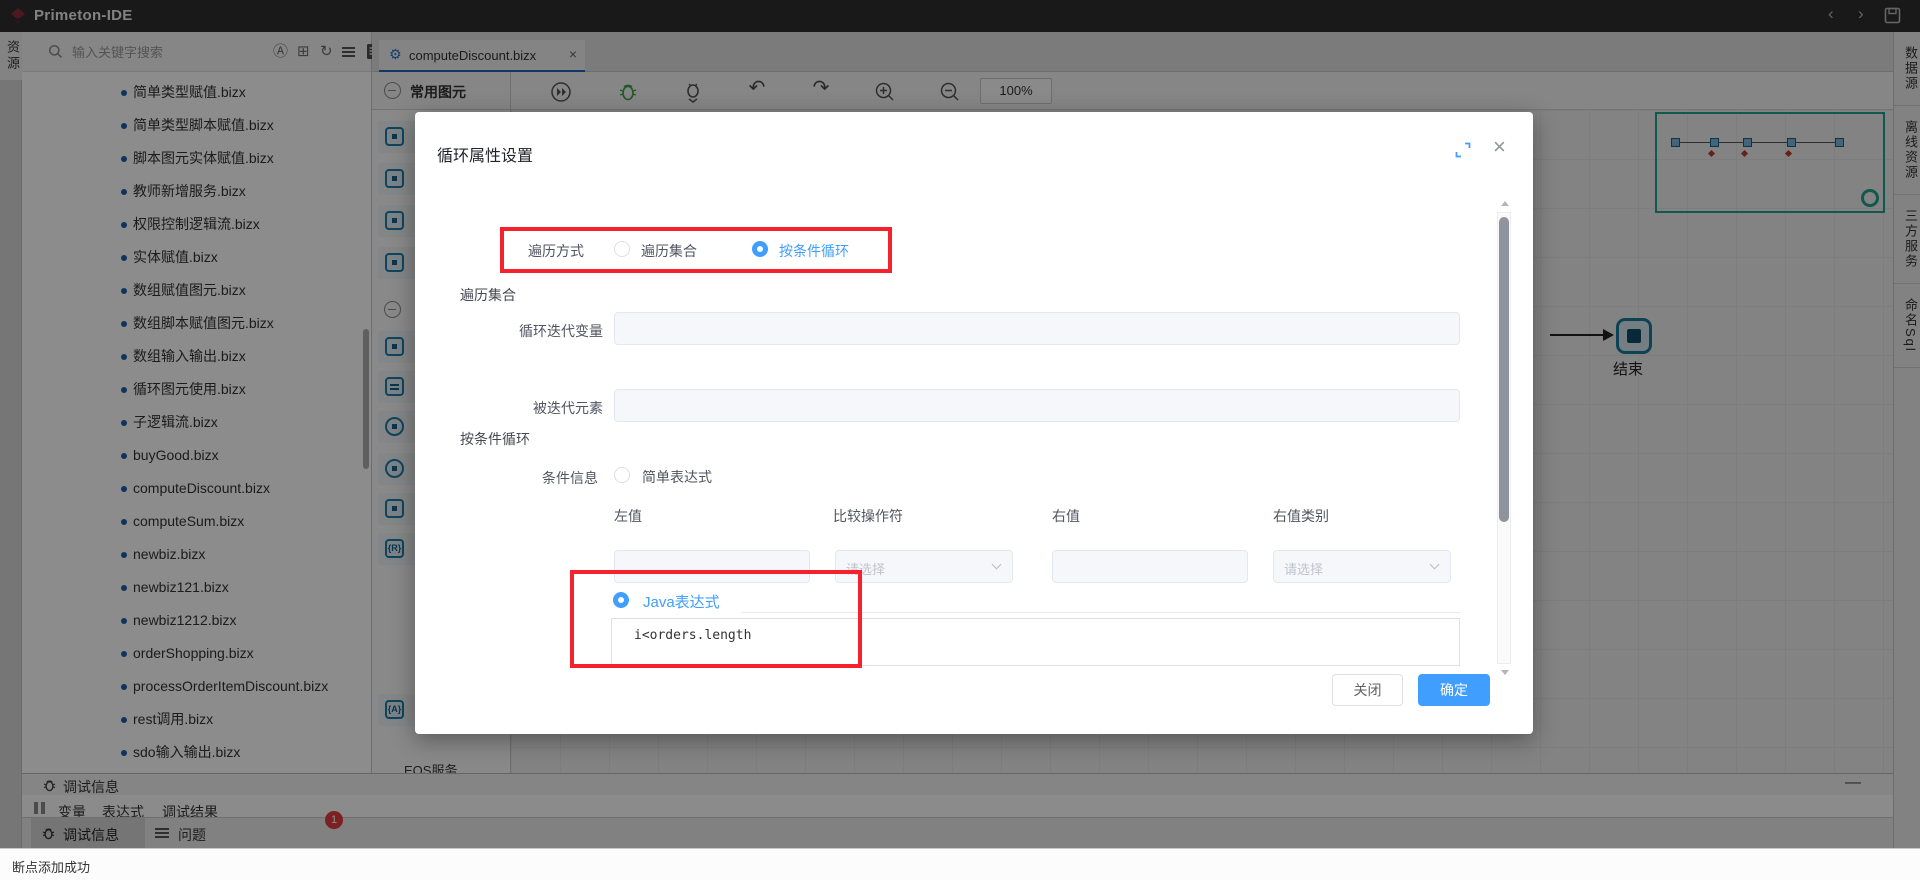  I want to click on right-type-select-placeholder: 请选择, so click(1304, 569).